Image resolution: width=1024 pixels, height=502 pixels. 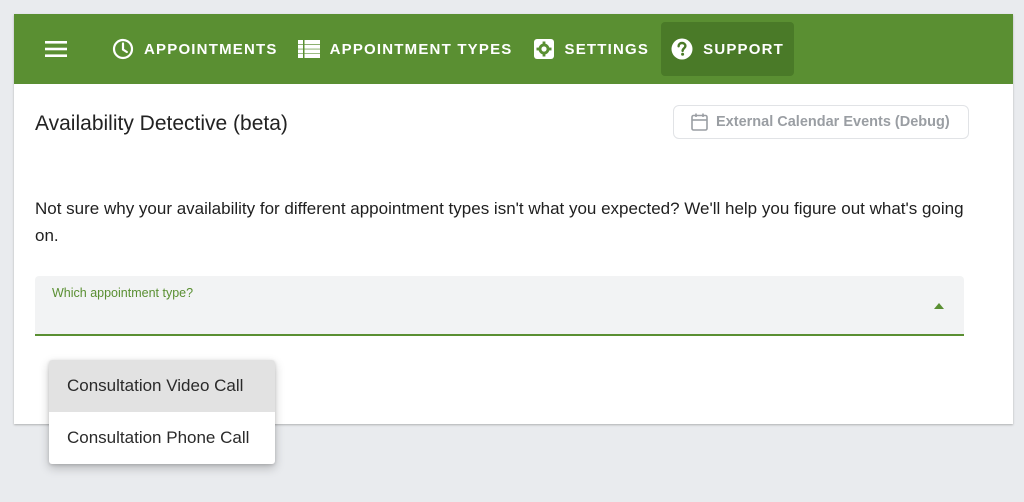 What do you see at coordinates (123, 49) in the screenshot?
I see `clock-icon` at bounding box center [123, 49].